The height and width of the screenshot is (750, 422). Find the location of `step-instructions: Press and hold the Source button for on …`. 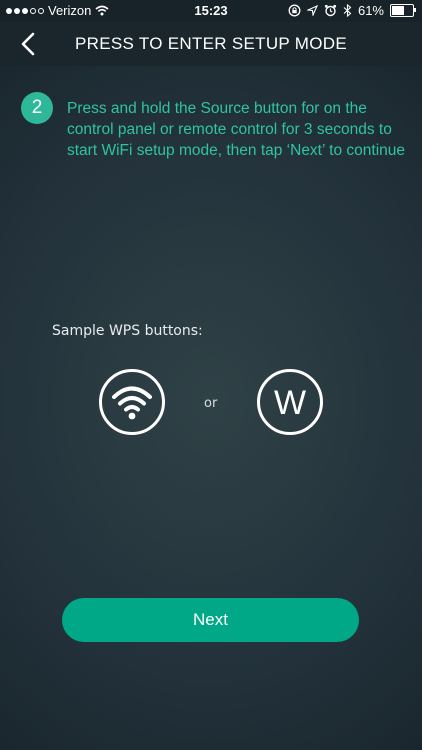

step-instructions: Press and hold the Source button for on … is located at coordinates (236, 129).